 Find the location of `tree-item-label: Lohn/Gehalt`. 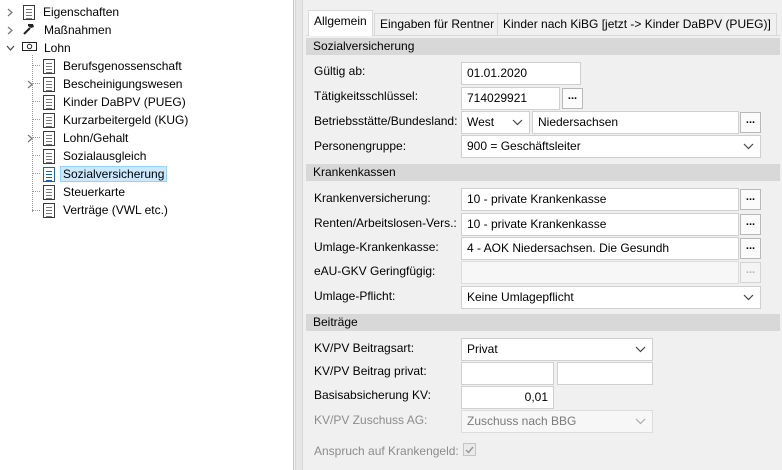

tree-item-label: Lohn/Gehalt is located at coordinates (96, 138).